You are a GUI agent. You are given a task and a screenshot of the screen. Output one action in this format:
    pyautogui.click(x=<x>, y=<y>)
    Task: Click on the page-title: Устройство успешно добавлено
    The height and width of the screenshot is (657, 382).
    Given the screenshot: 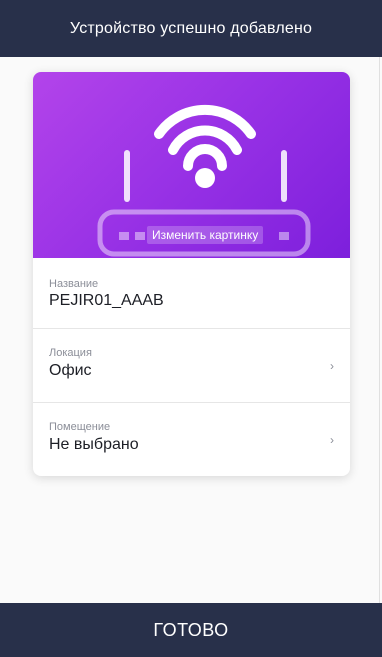 What is the action you would take?
    pyautogui.click(x=191, y=28)
    